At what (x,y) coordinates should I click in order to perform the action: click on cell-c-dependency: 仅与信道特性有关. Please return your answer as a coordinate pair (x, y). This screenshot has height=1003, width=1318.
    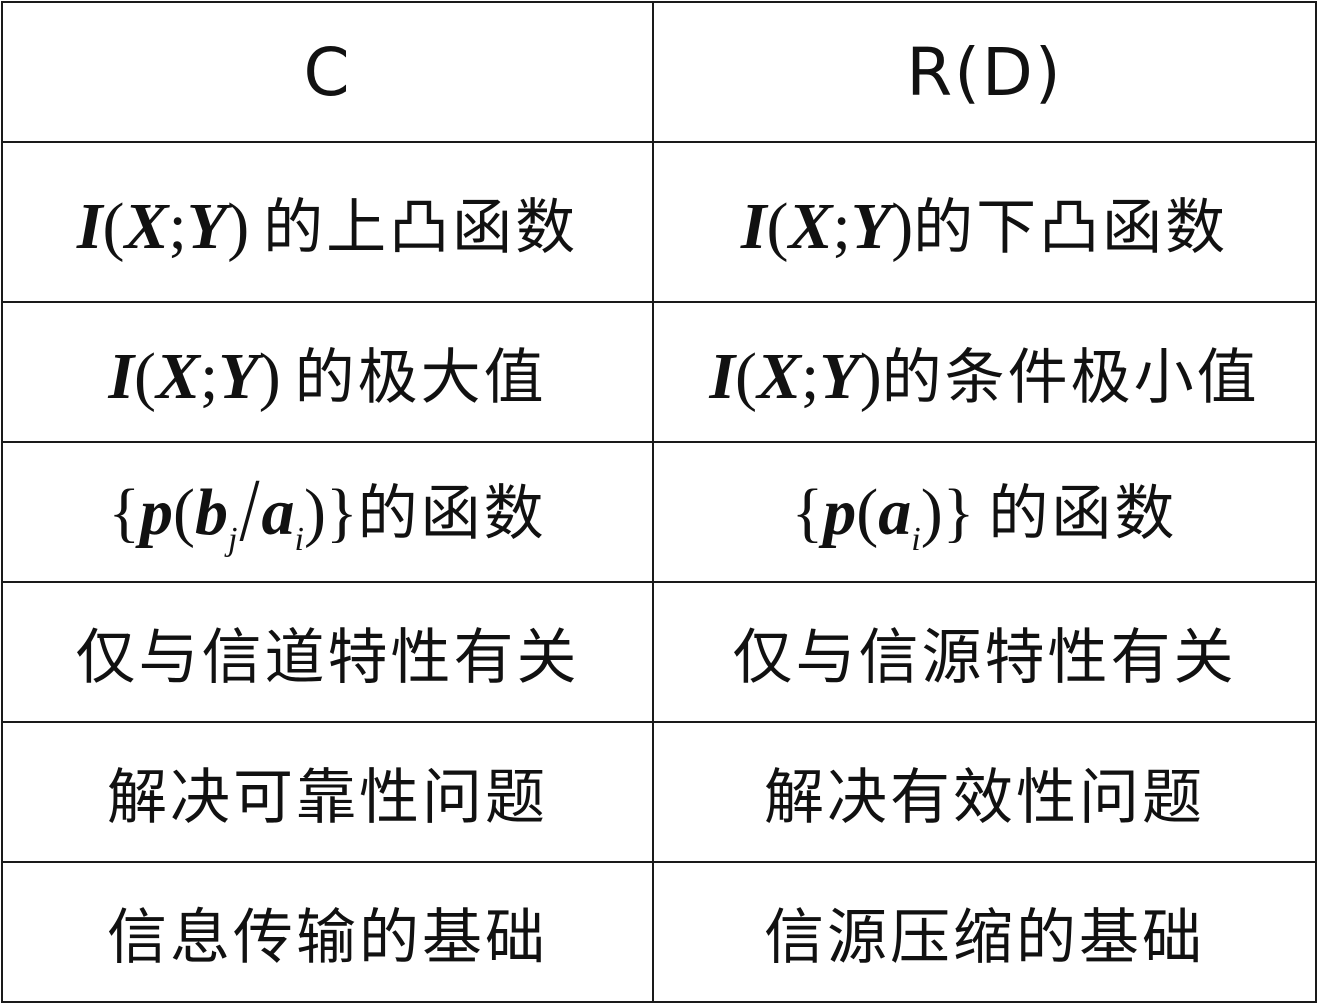
    Looking at the image, I should click on (327, 652).